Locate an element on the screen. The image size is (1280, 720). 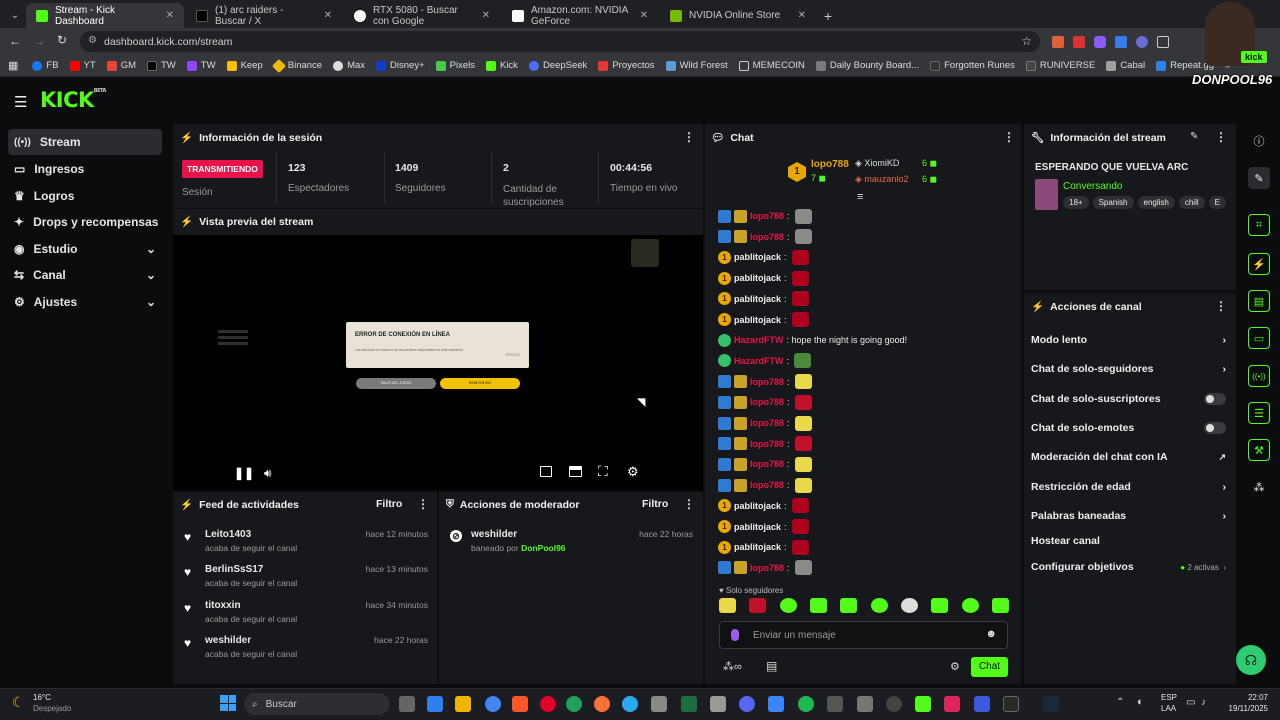
tag-chip: chill is located at coordinates (1191, 202).